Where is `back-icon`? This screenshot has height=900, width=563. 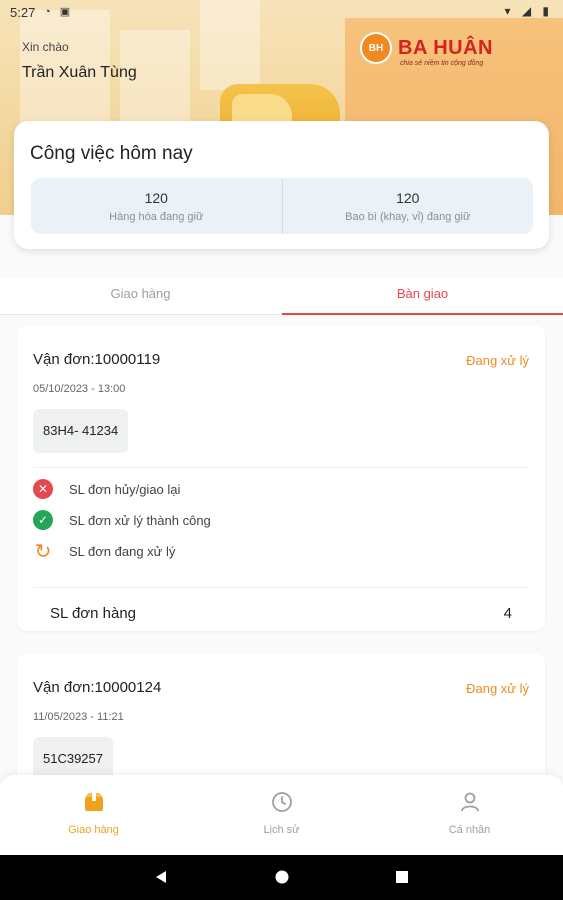
back-icon is located at coordinates (161, 879).